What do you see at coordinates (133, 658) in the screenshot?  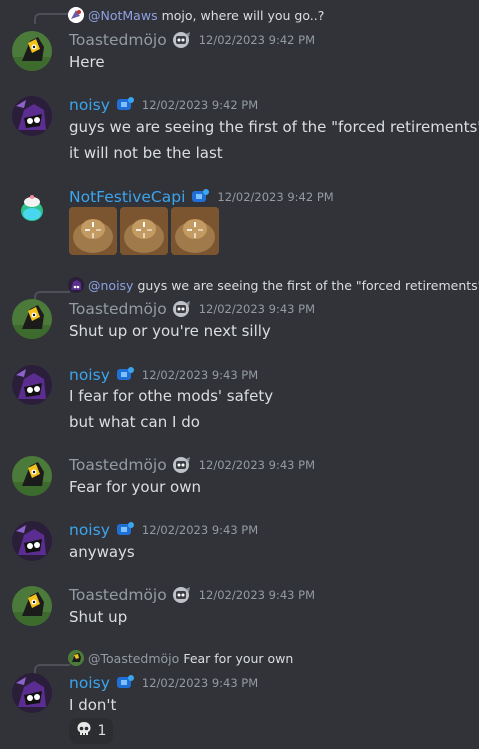 I see `reply-author: @Toastedmöjo` at bounding box center [133, 658].